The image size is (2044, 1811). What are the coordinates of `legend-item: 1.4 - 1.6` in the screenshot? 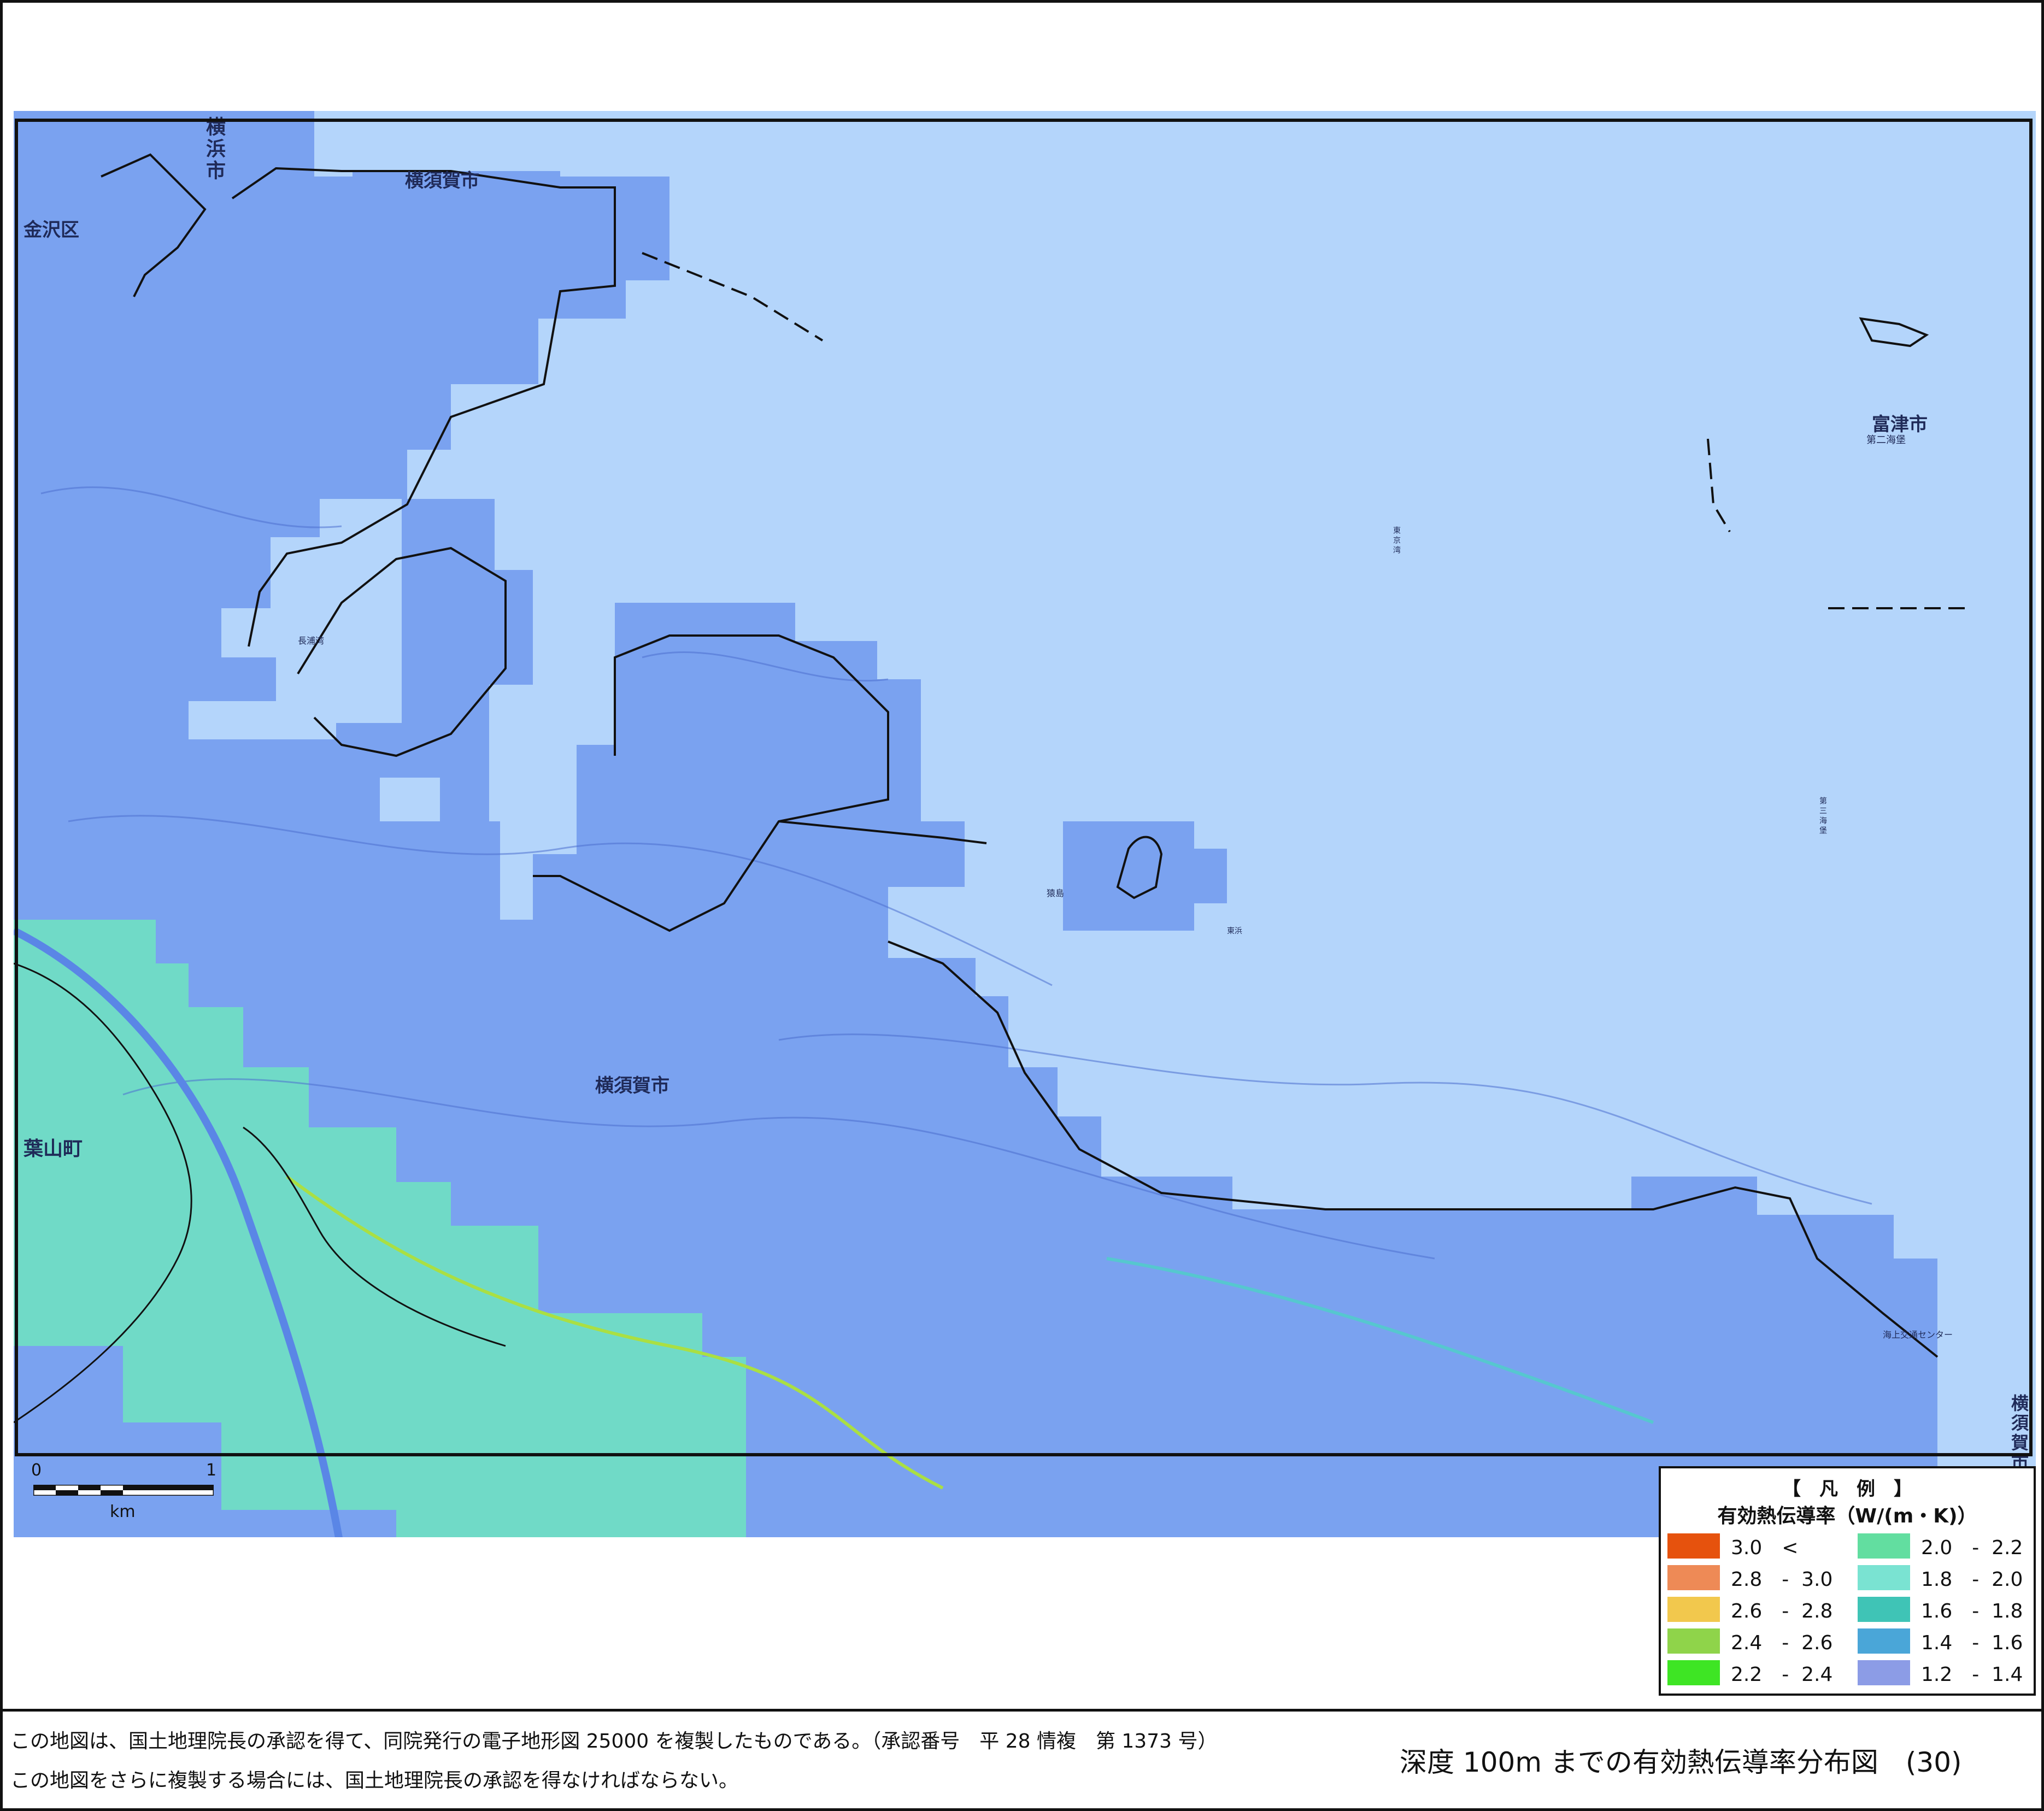 It's located at (1940, 1641).